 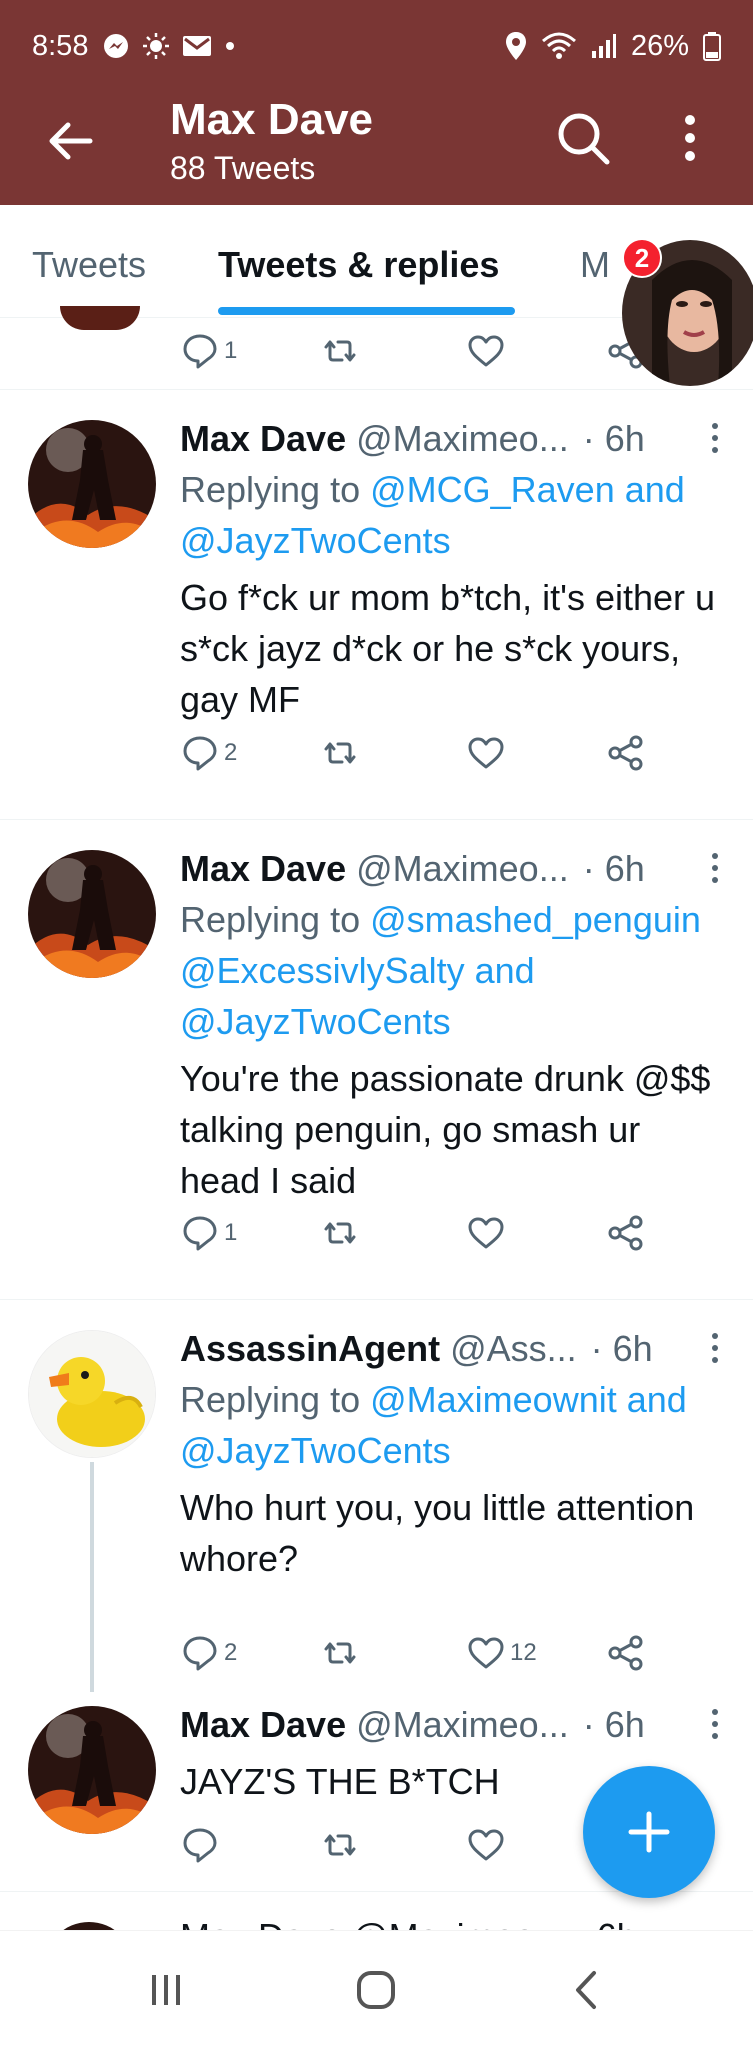 I want to click on display-name: AssassinAgent, so click(x=310, y=1349).